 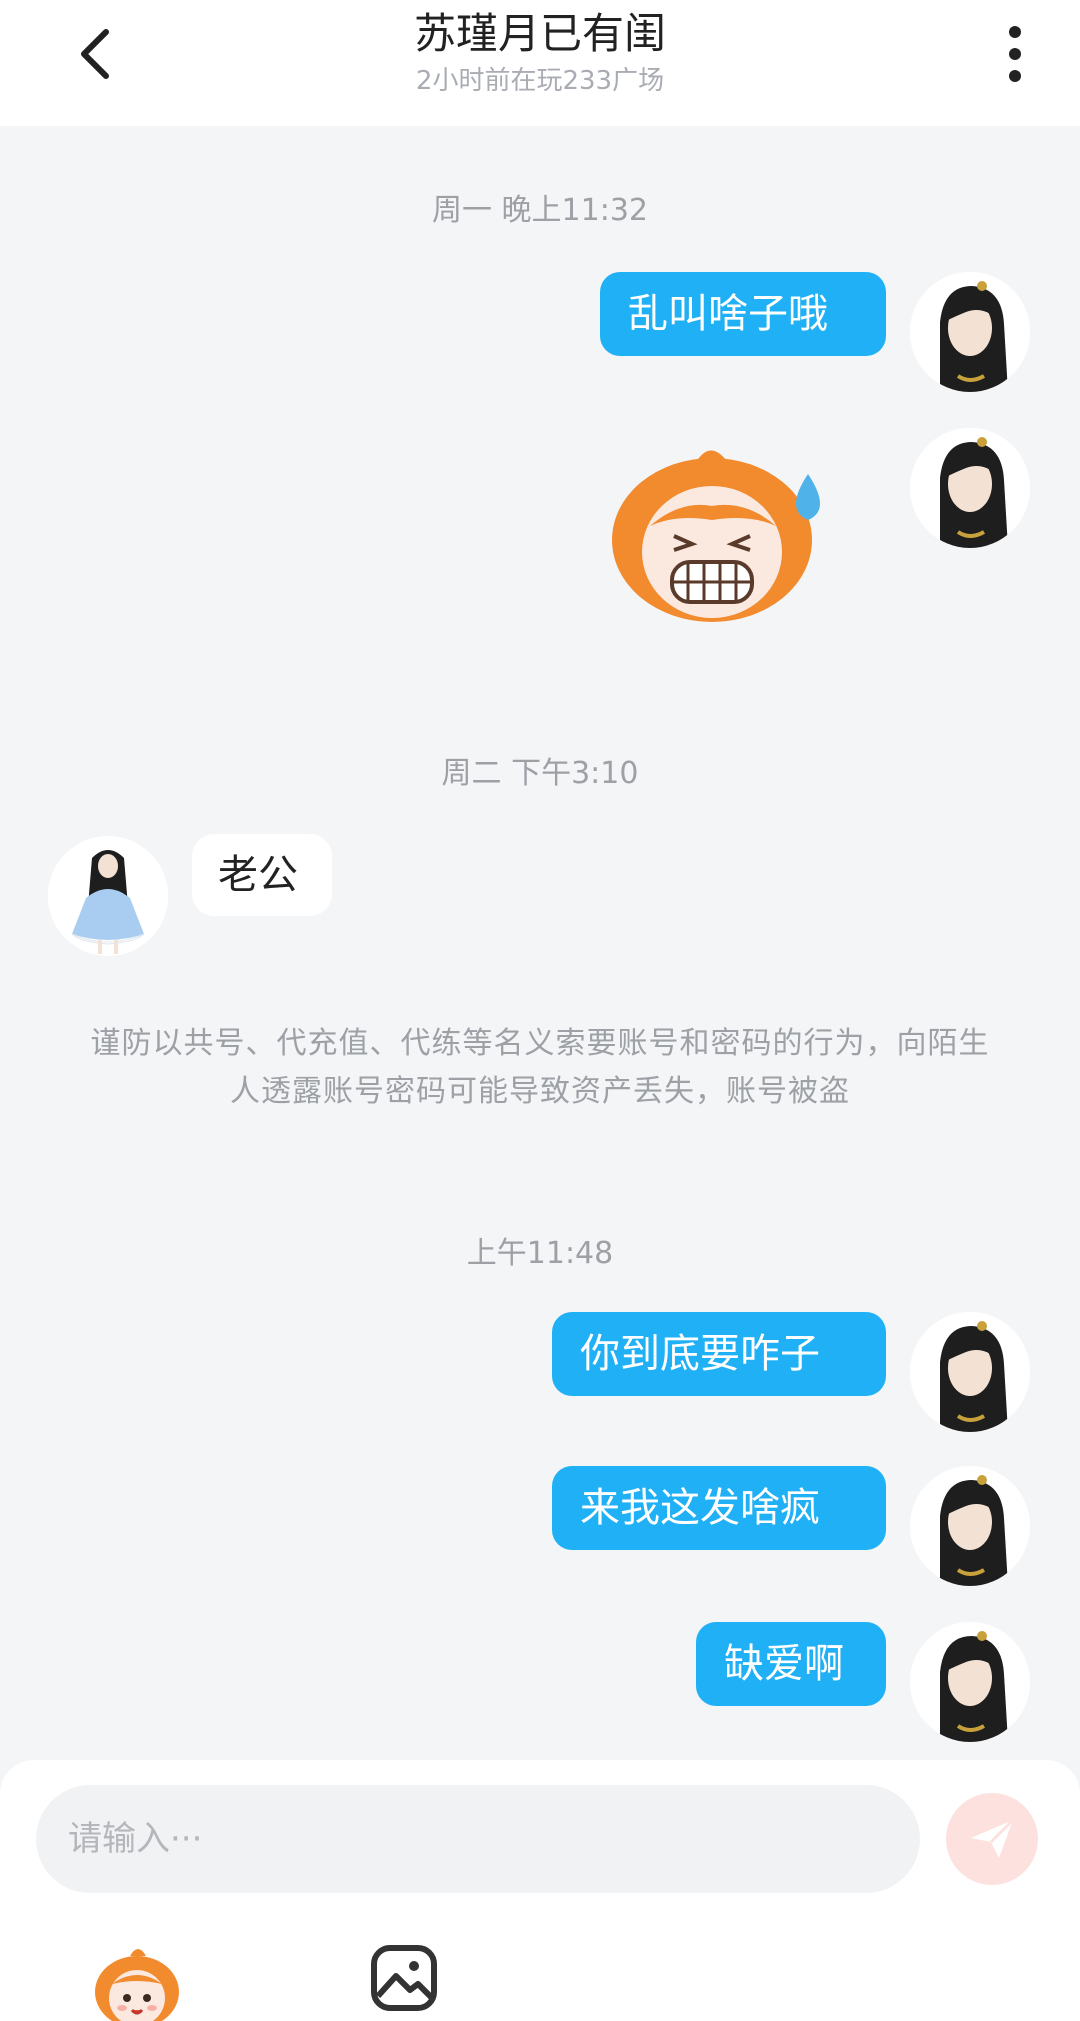 What do you see at coordinates (1015, 54) in the screenshot?
I see `more-button` at bounding box center [1015, 54].